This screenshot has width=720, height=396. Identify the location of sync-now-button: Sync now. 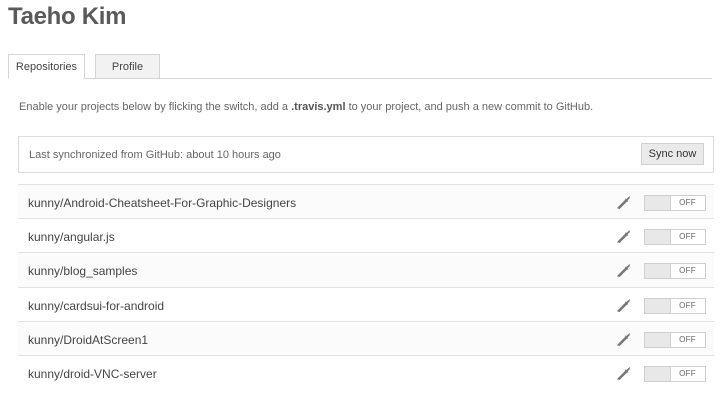
(672, 154).